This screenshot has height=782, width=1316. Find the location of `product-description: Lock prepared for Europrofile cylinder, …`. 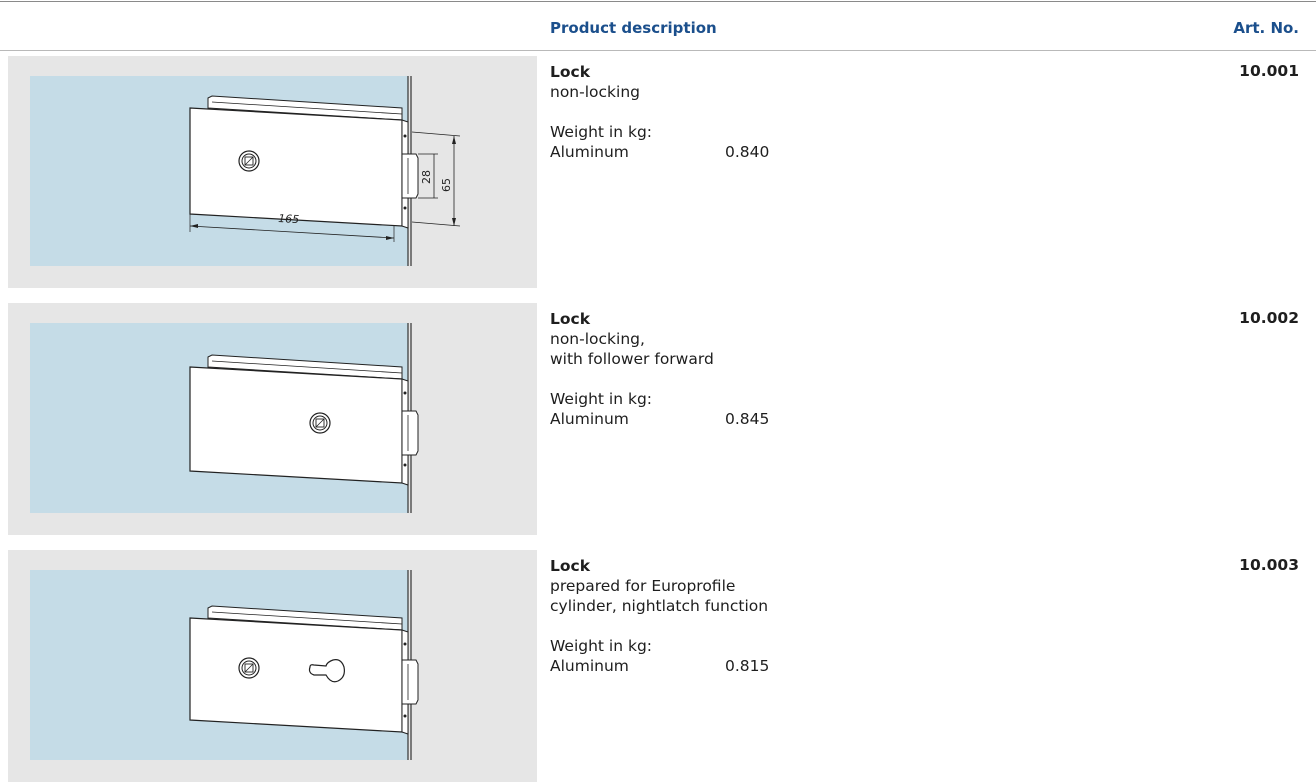

product-description: Lock prepared for Europrofile cylinder, … is located at coordinates (659, 616).